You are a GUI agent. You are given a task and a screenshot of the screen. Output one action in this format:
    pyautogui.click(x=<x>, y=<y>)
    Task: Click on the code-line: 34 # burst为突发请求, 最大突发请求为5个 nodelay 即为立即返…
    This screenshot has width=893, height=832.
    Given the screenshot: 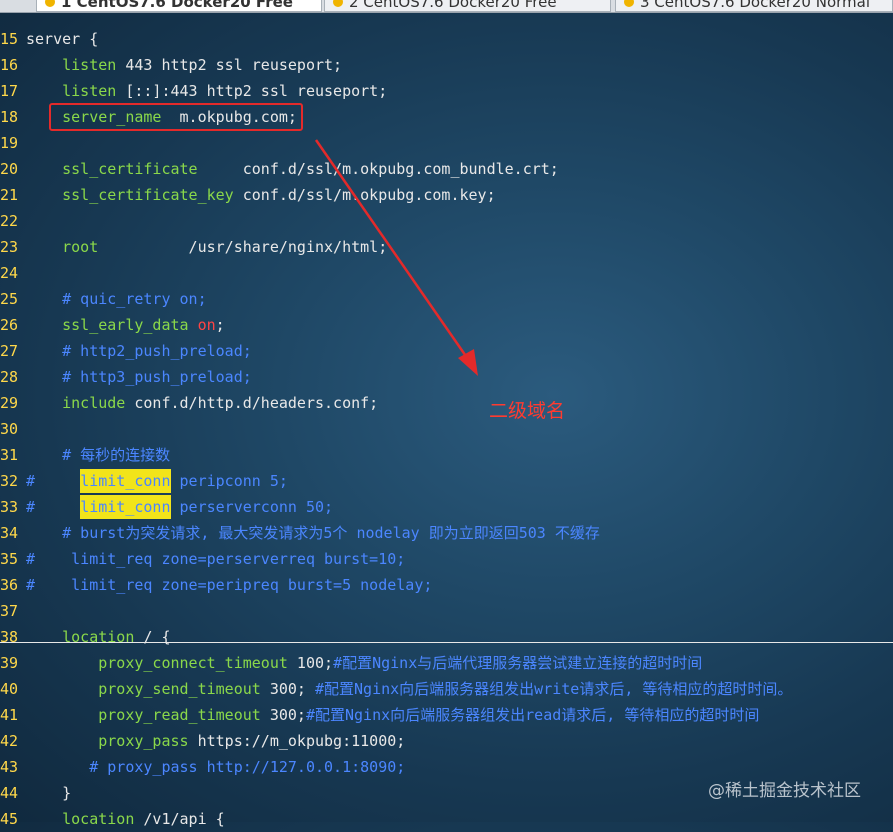 What is the action you would take?
    pyautogui.click(x=300, y=533)
    